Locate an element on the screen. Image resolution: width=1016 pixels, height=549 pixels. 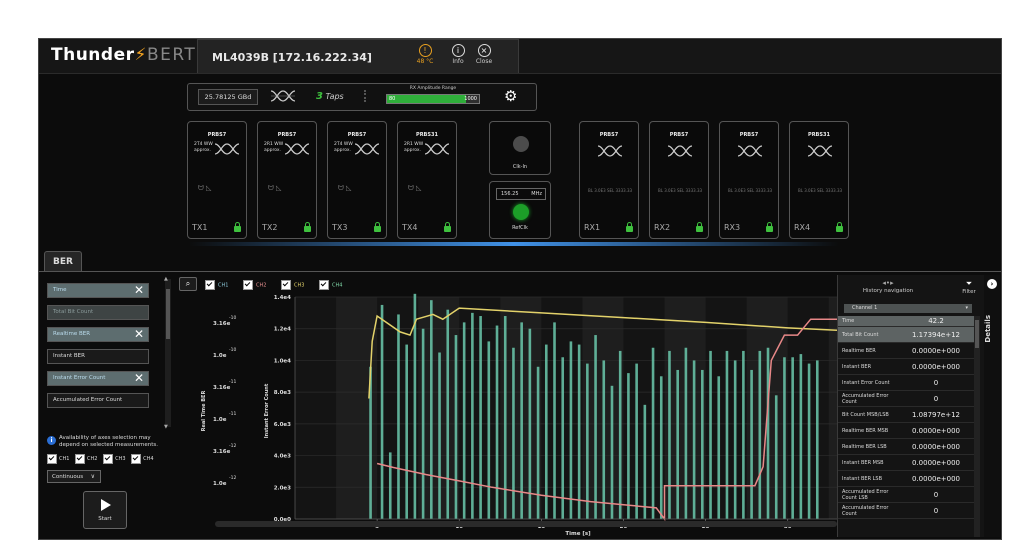
details-tab: › Details is located at coordinates (992, 406).